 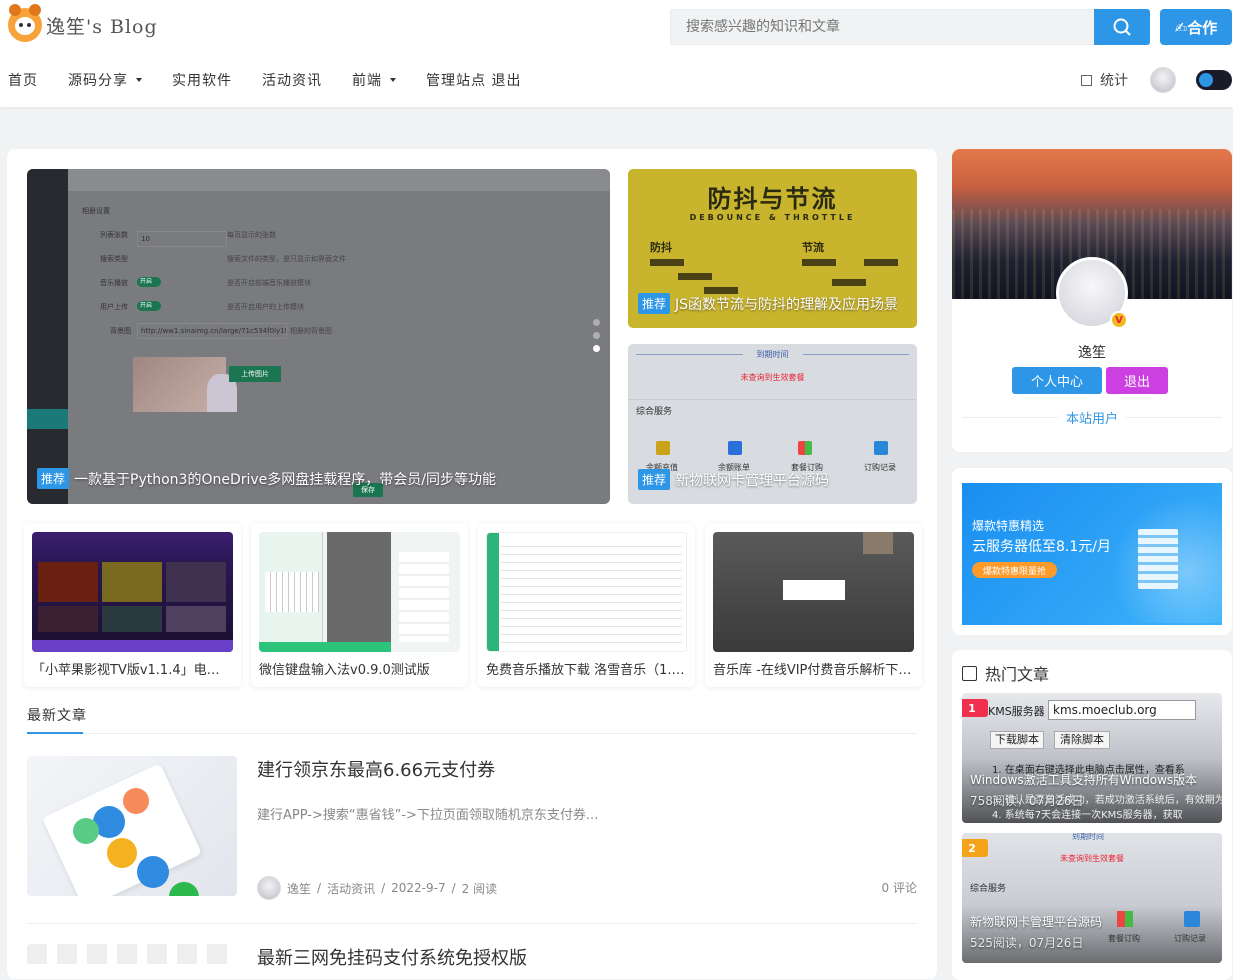 I want to click on user-role: 本站用户, so click(x=1092, y=417).